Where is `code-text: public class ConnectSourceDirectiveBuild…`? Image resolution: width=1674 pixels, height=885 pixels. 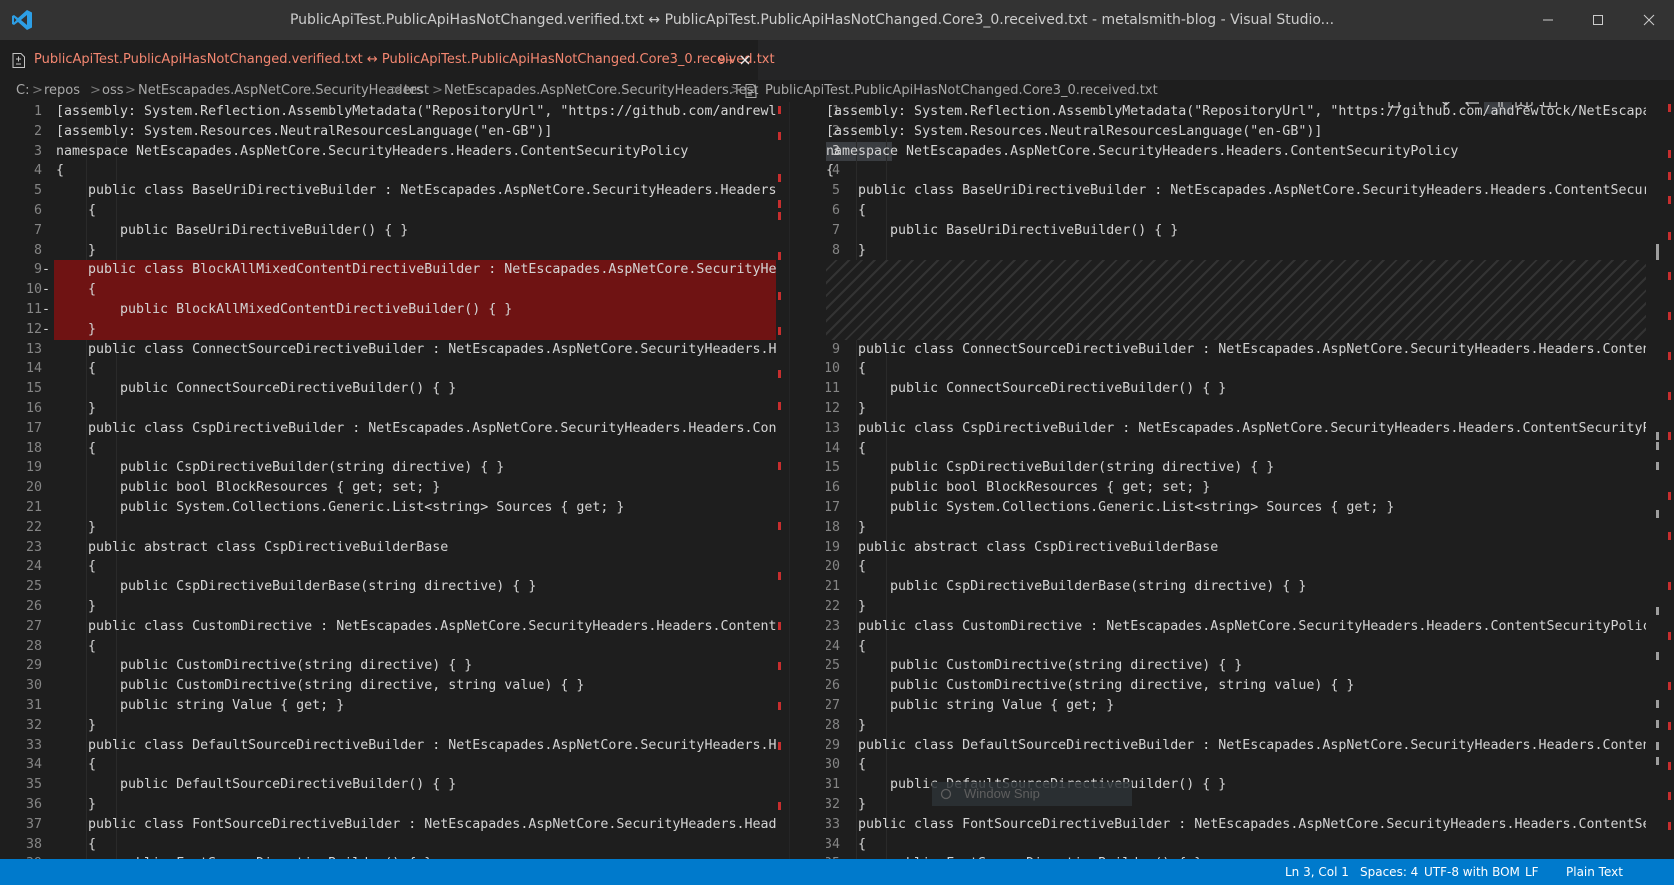
code-text: public class ConnectSourceDirectiveBuild… is located at coordinates (1252, 349).